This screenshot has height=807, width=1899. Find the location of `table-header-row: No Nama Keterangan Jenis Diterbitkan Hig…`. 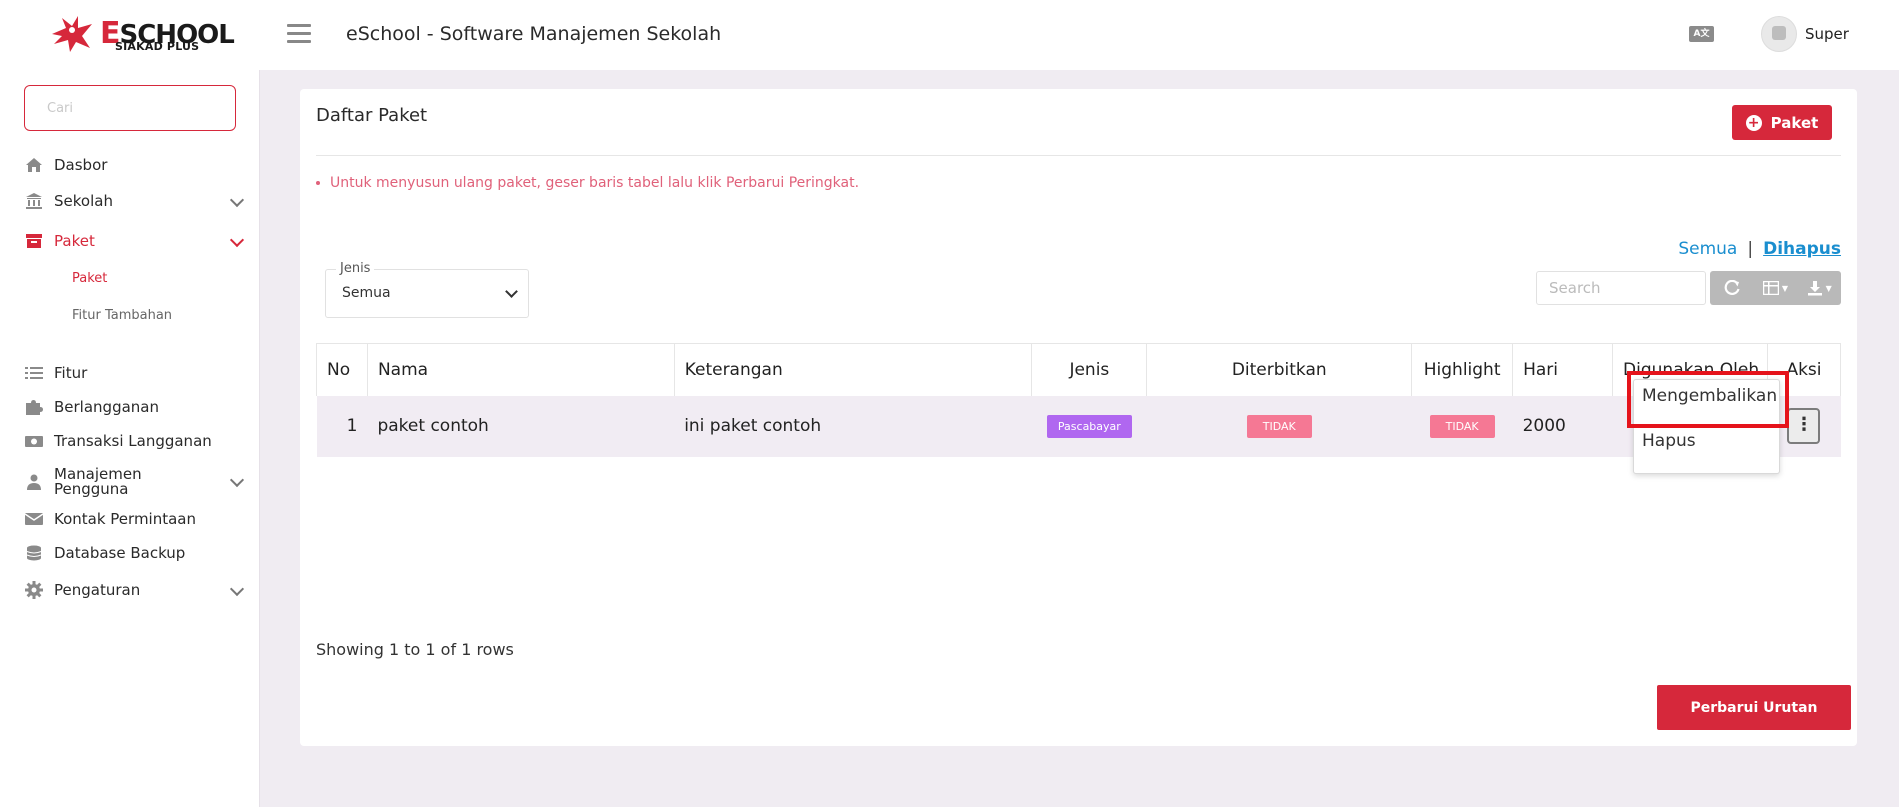

table-header-row: No Nama Keterangan Jenis Diterbitkan Hig… is located at coordinates (1079, 369).